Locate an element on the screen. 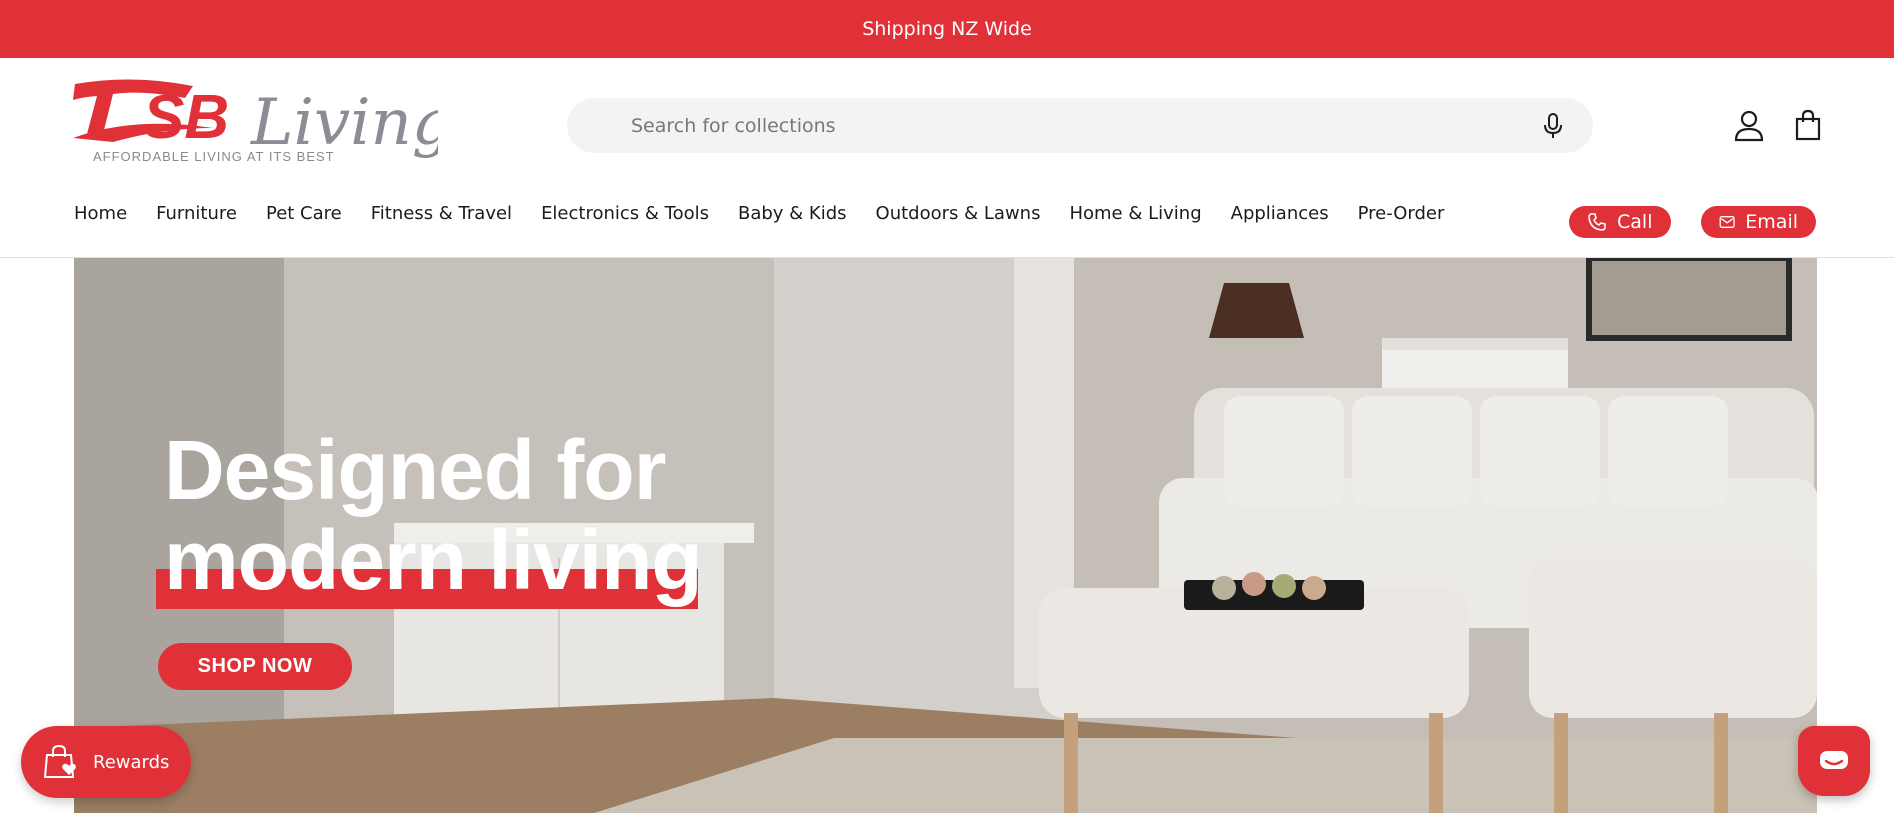  call-button: Call is located at coordinates (1620, 222).